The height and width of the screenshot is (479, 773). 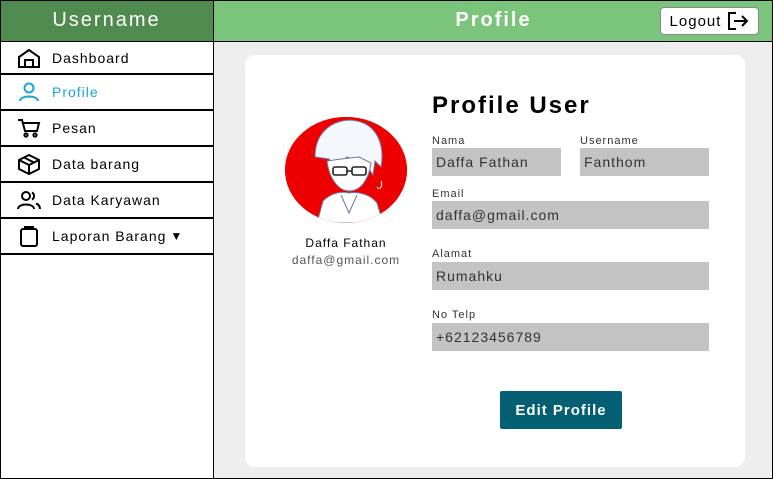 What do you see at coordinates (346, 260) in the screenshot?
I see `profile-email: daffa@gmail.com` at bounding box center [346, 260].